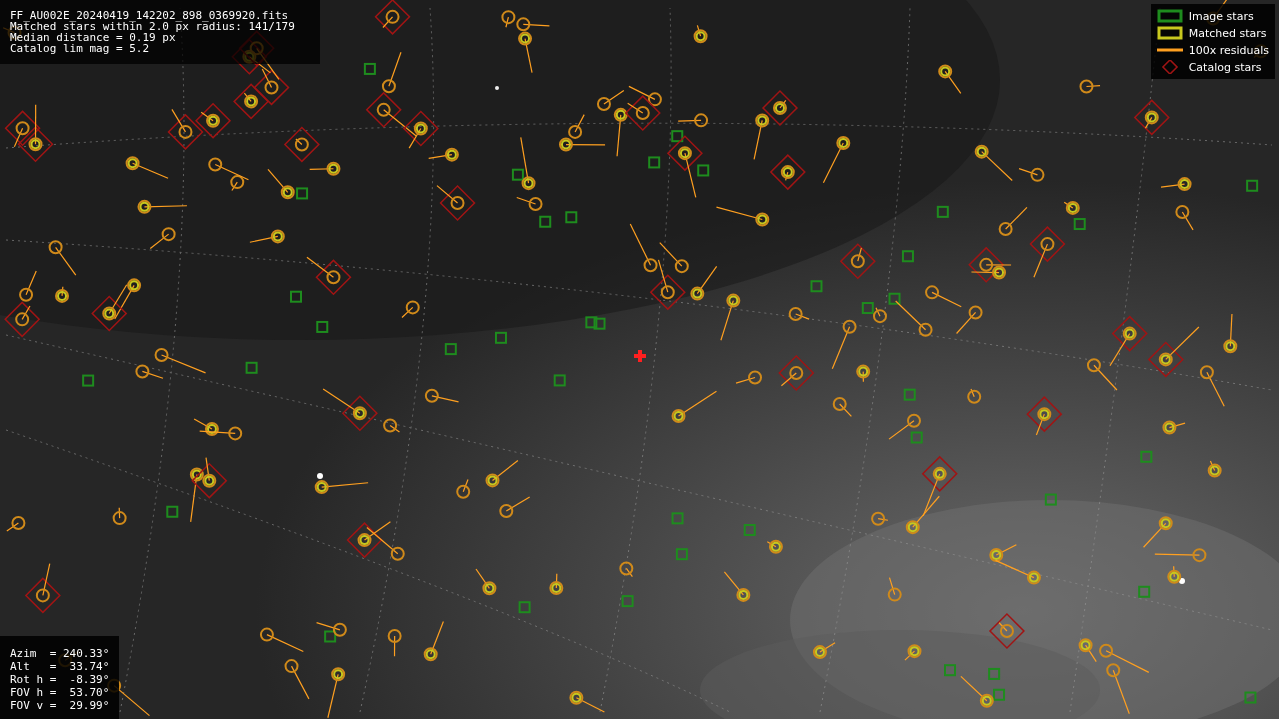  Describe the element at coordinates (60, 679) in the screenshot. I see `info-line: Rot h = -8.39°` at that location.